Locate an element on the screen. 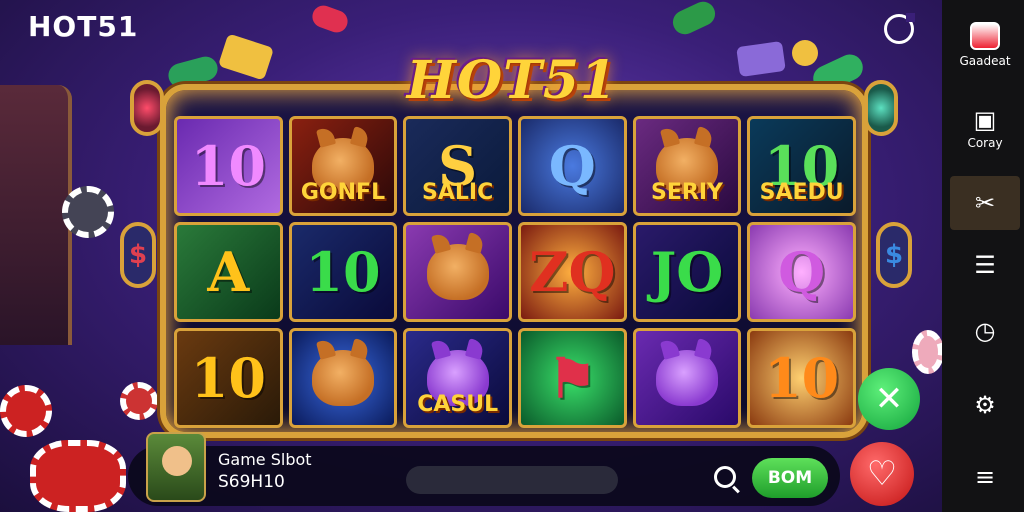  menu-icon: ≡ is located at coordinates (985, 477).